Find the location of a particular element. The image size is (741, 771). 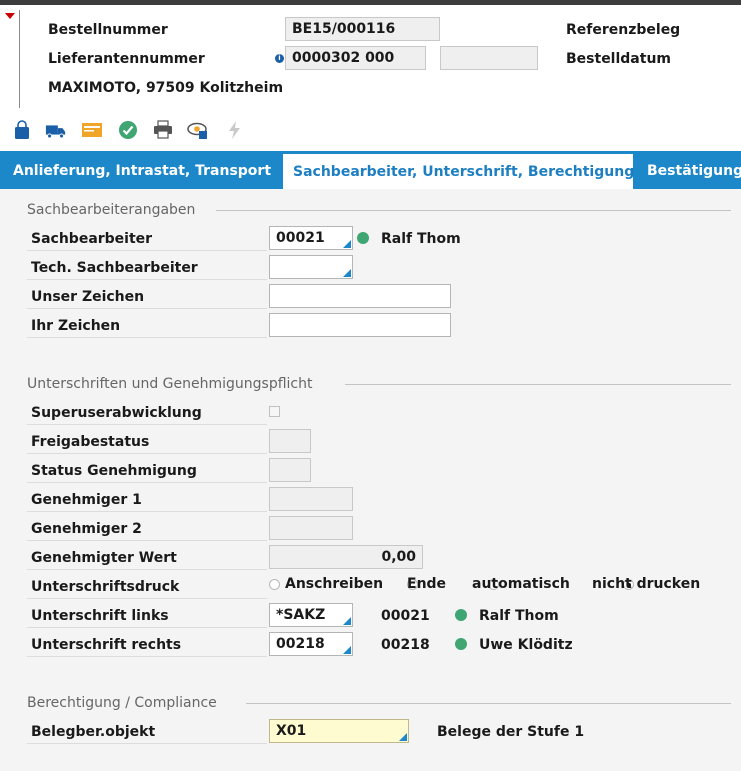

preview-icon is located at coordinates (198, 130).